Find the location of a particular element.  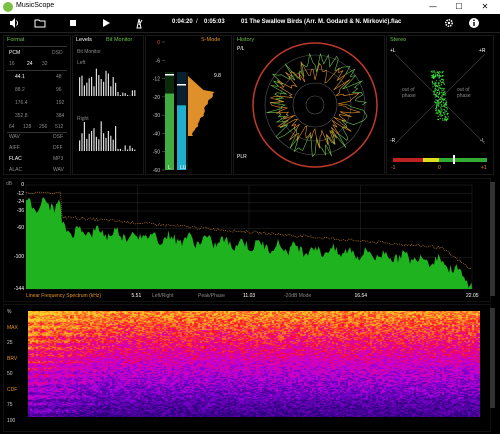

meter-tick-label: -50 is located at coordinates (156, 153).